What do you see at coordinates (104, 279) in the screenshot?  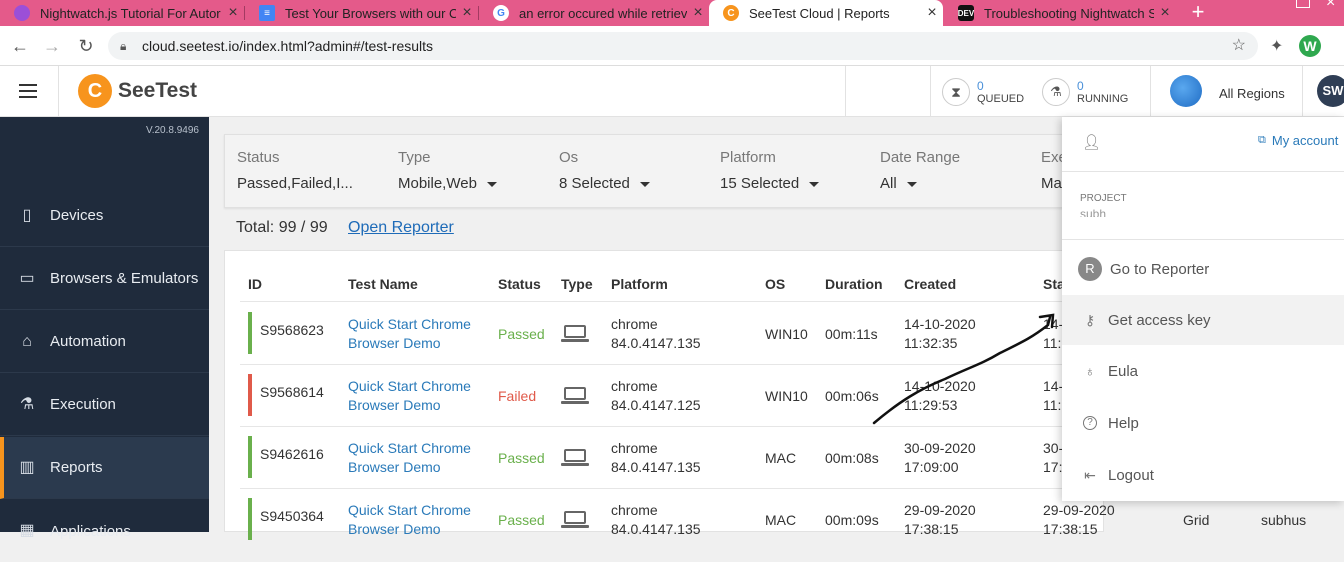 I see `sidebar-item-browsers: ▭ Browsers & Emulators` at bounding box center [104, 279].